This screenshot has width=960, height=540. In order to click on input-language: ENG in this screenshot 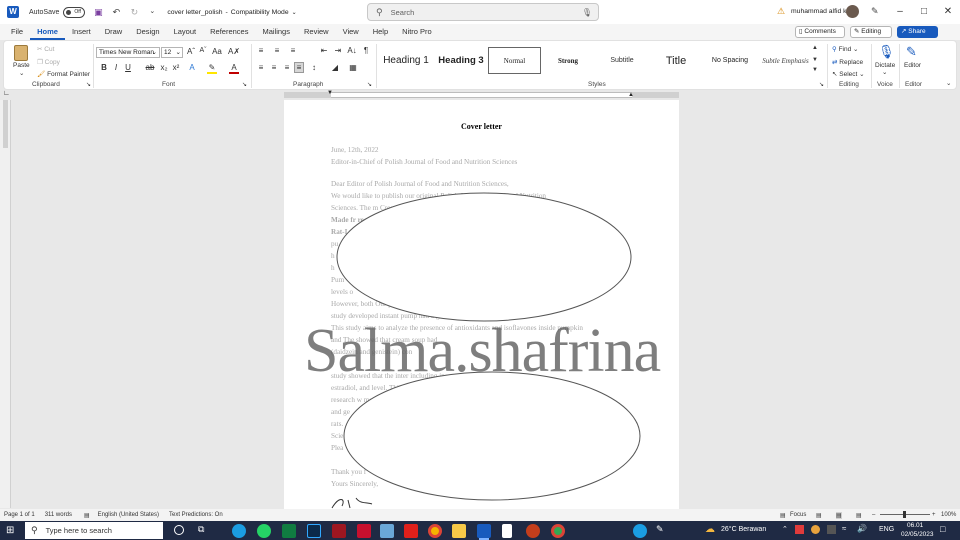, I will do `click(886, 529)`.